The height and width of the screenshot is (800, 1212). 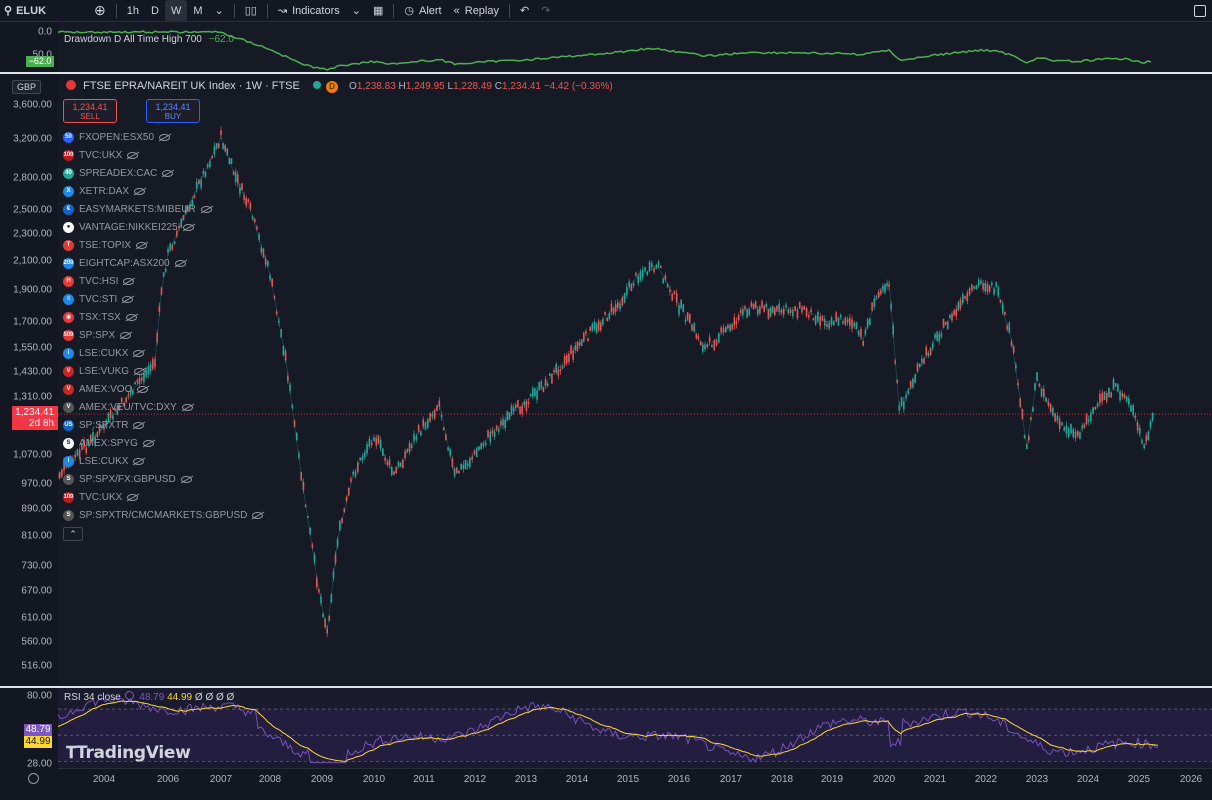 What do you see at coordinates (679, 779) in the screenshot?
I see `time-label: 2016` at bounding box center [679, 779].